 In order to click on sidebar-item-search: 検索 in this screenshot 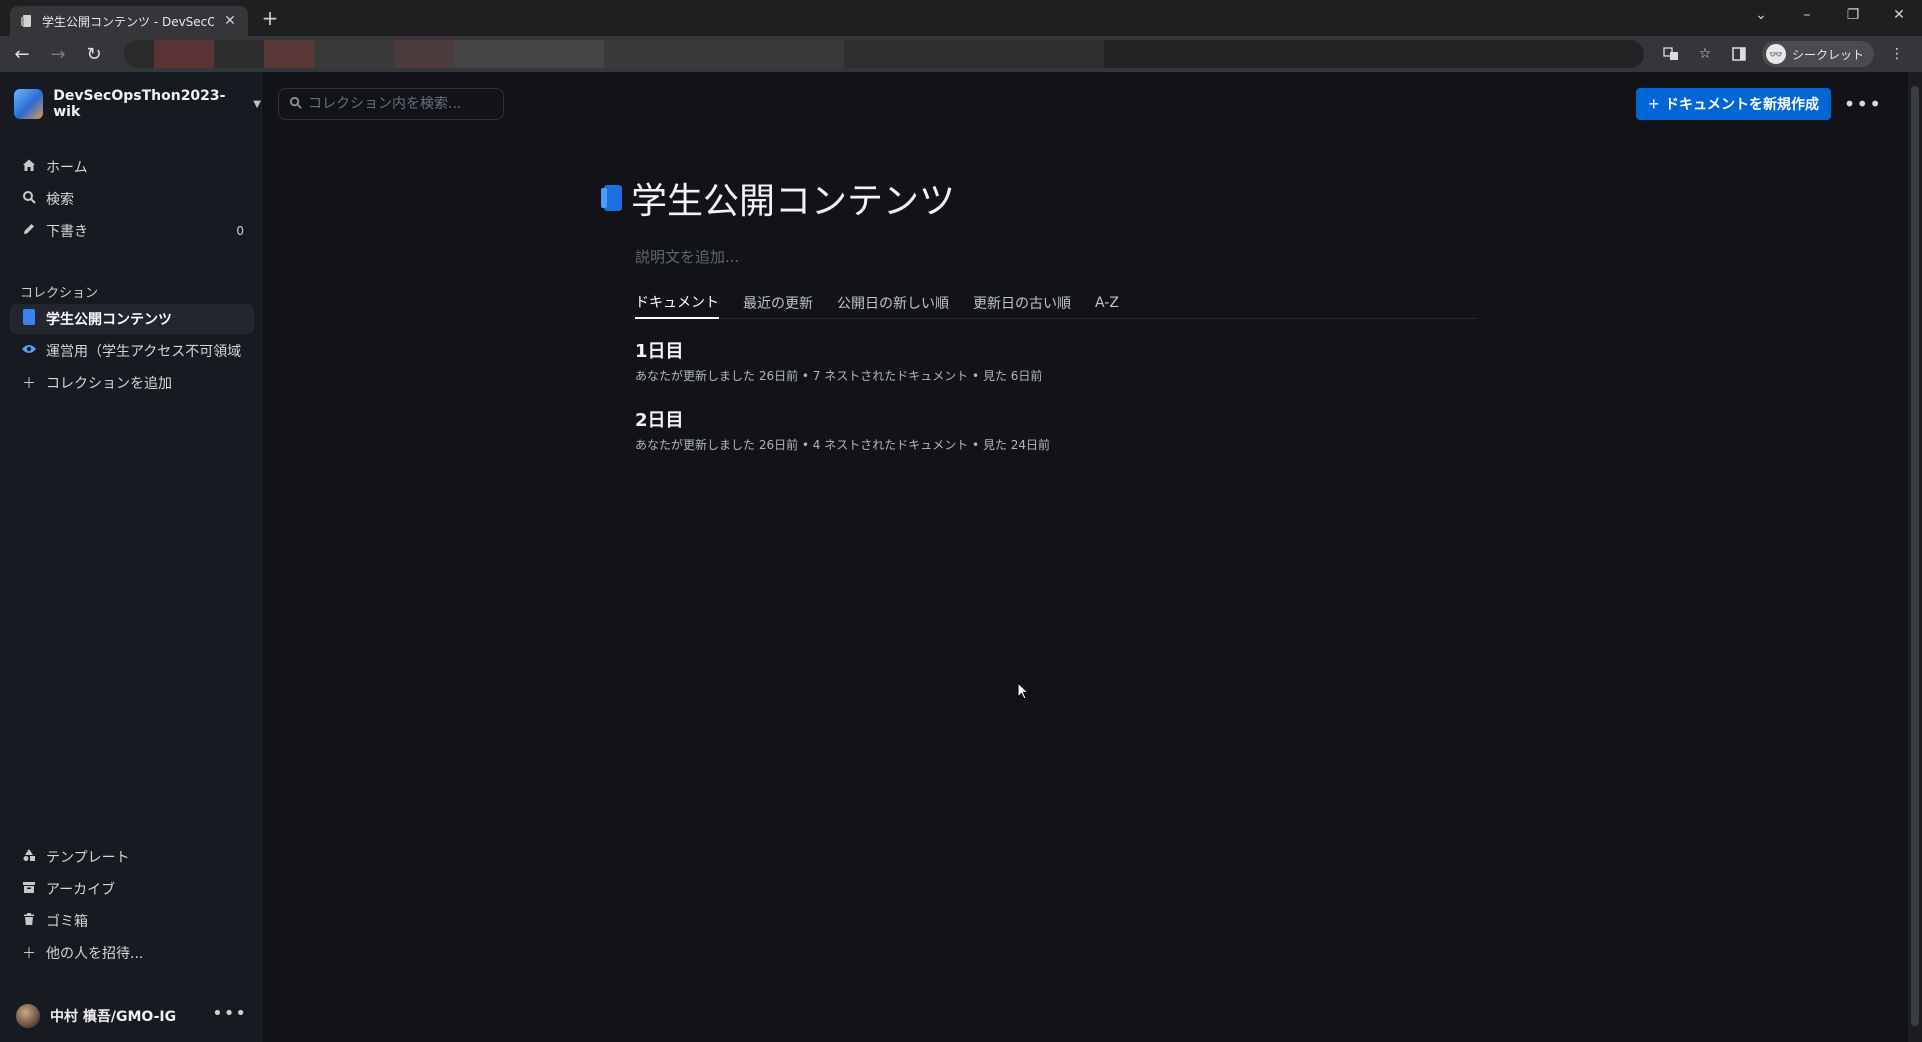, I will do `click(132, 199)`.